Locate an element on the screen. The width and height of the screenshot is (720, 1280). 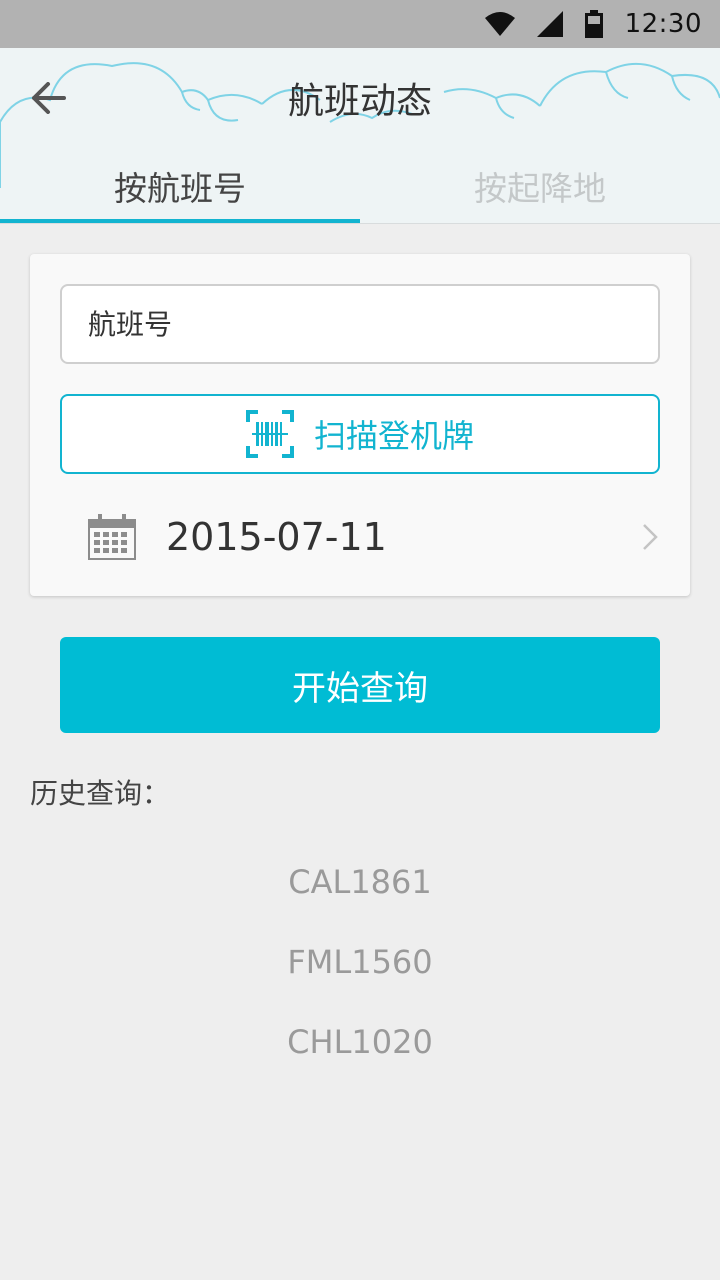
back-button is located at coordinates (48, 98).